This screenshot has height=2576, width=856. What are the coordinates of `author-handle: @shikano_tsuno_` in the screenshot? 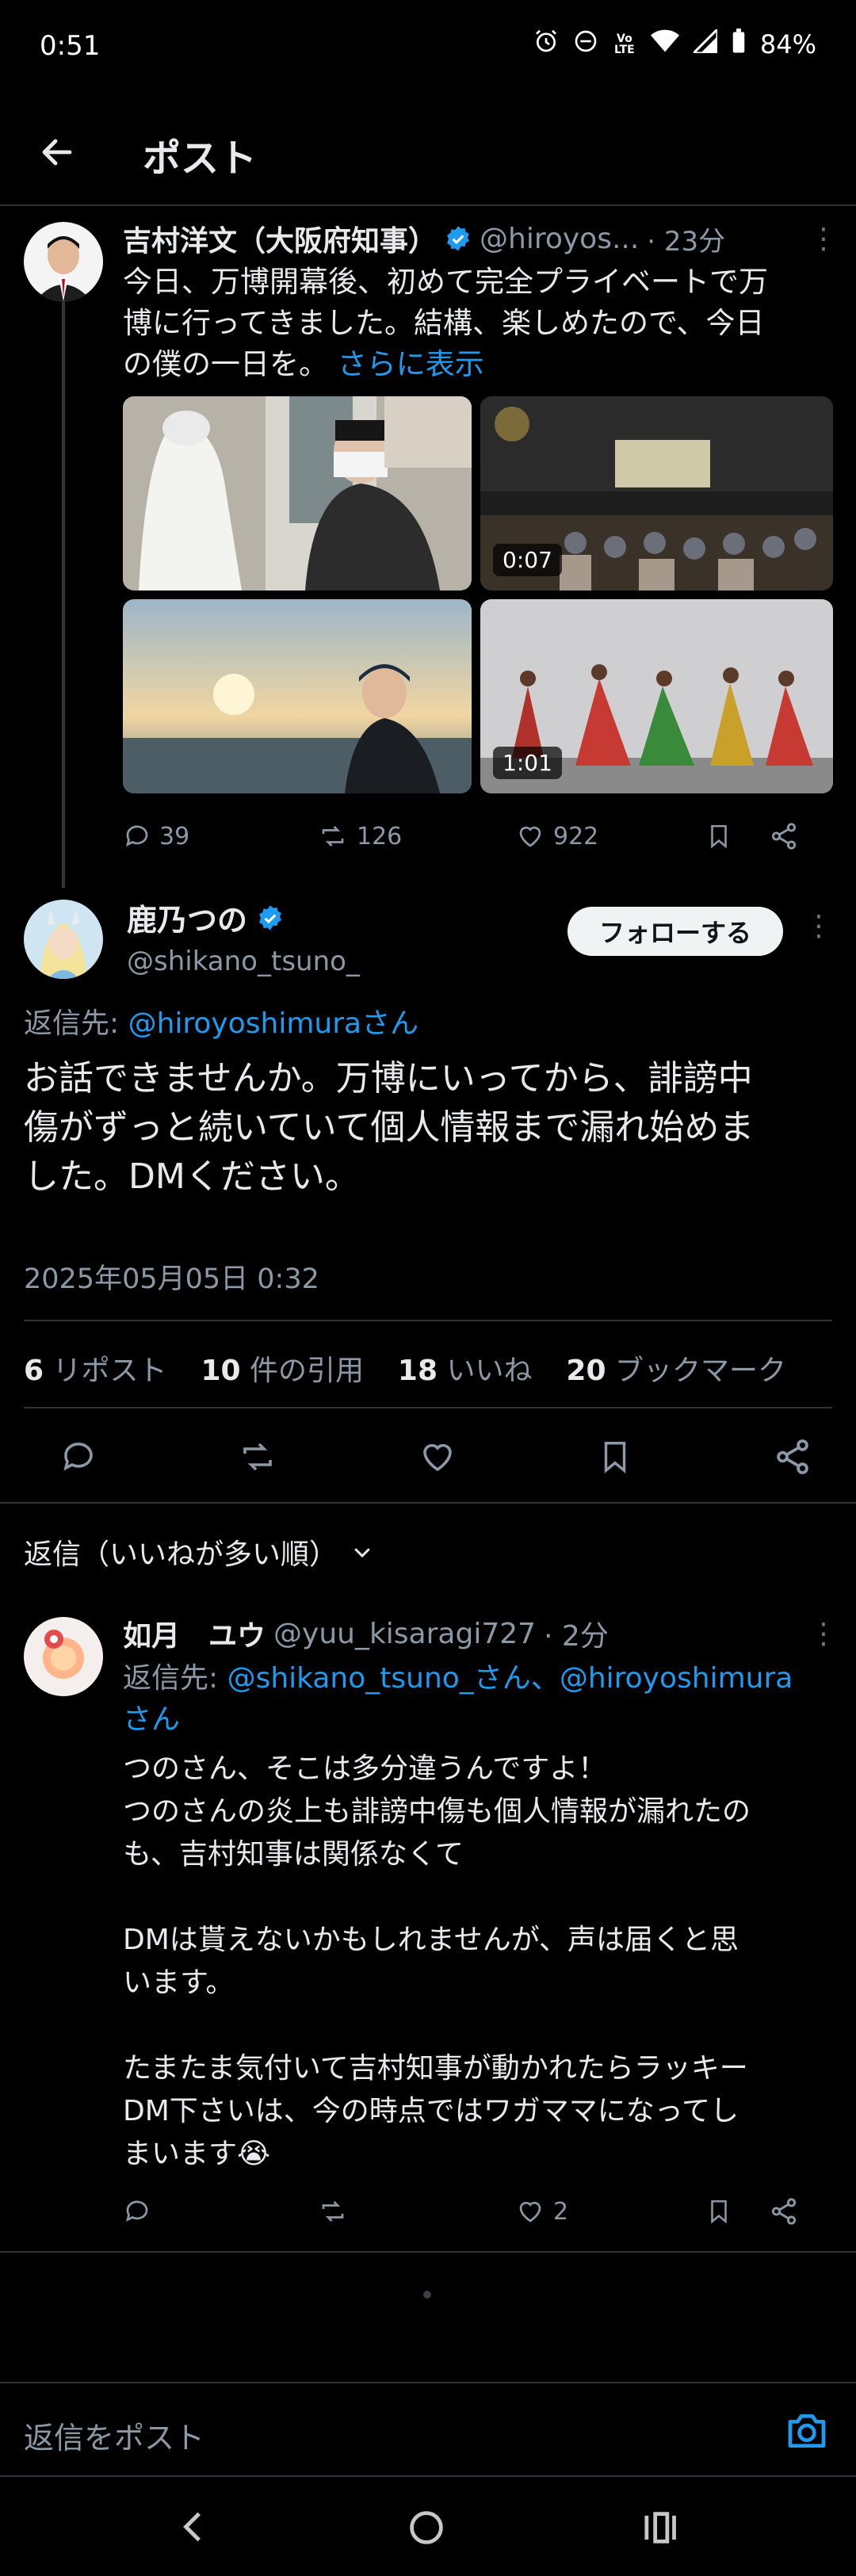 It's located at (349, 961).